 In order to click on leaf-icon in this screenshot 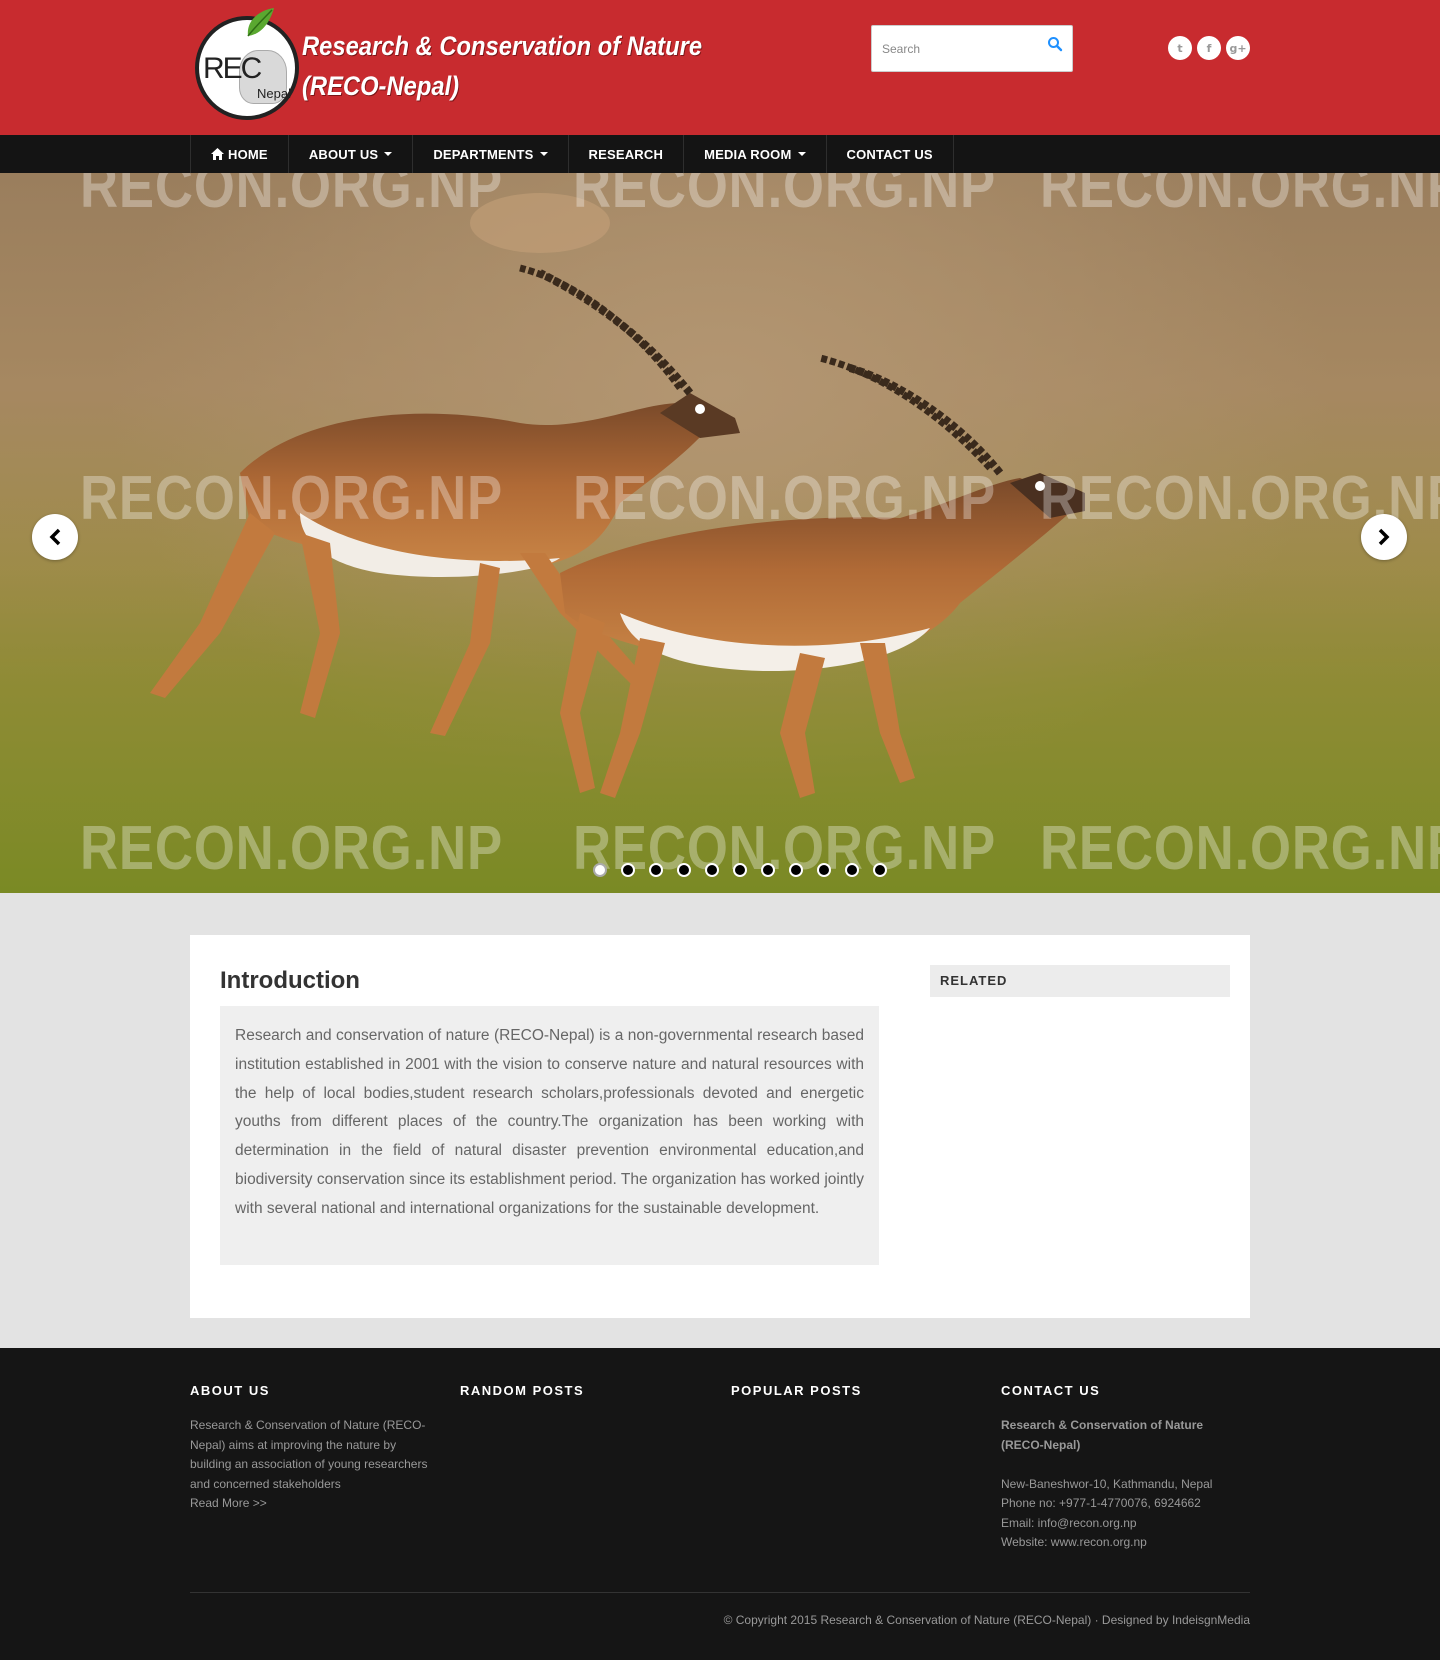, I will do `click(260, 22)`.